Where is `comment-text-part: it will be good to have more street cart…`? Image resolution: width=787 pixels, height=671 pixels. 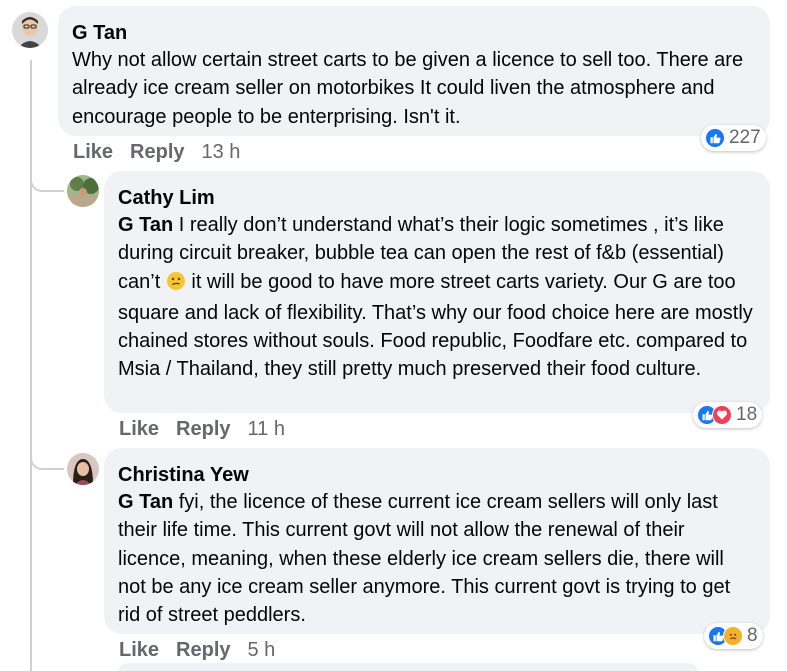 comment-text-part: it will be good to have more street cart… is located at coordinates (435, 325).